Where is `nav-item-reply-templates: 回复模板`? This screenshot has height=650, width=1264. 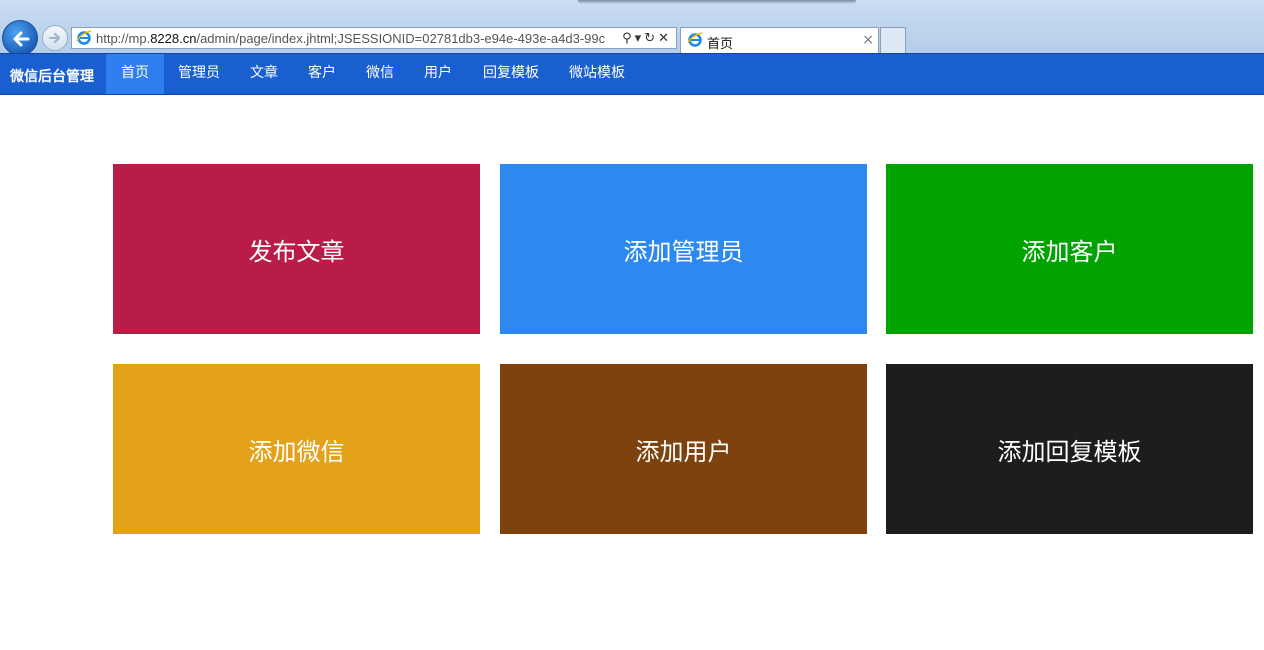
nav-item-reply-templates: 回复模板 is located at coordinates (511, 74).